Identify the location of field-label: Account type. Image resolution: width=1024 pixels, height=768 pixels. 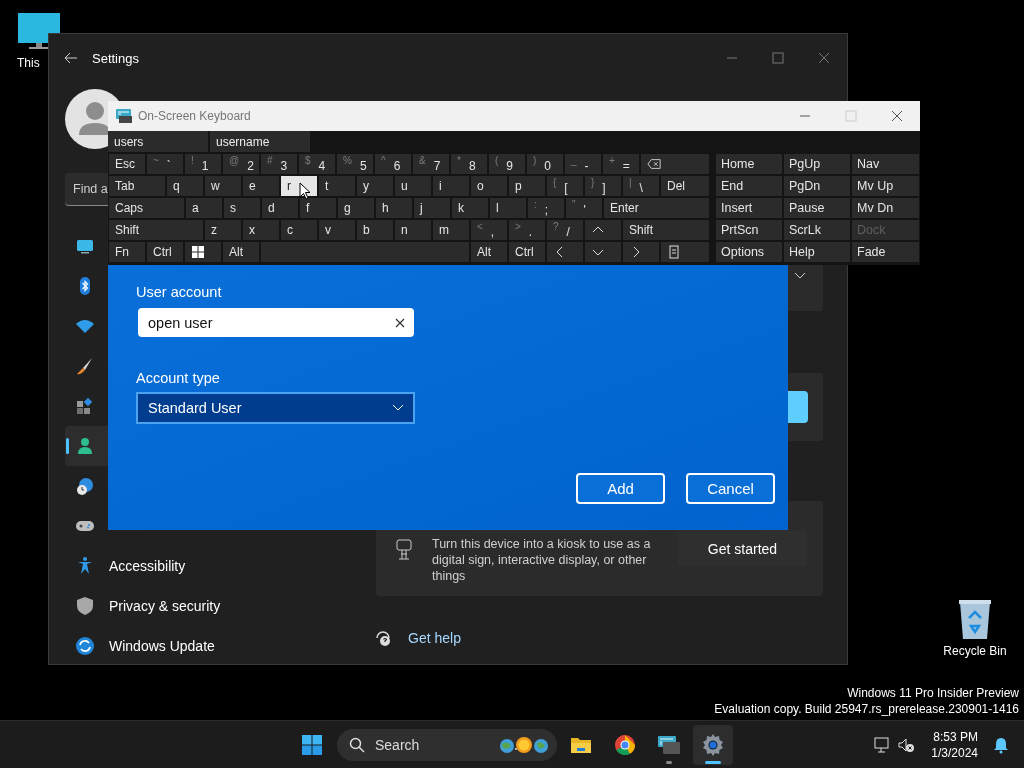
(178, 378).